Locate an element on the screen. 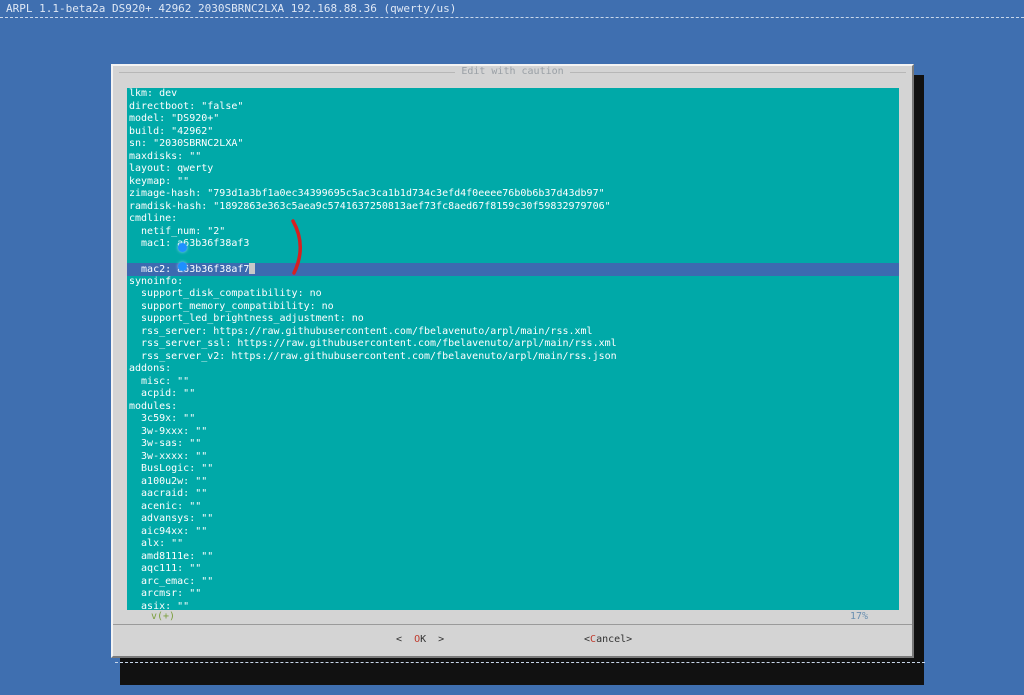  editor-line: lkm: dev is located at coordinates (513, 94).